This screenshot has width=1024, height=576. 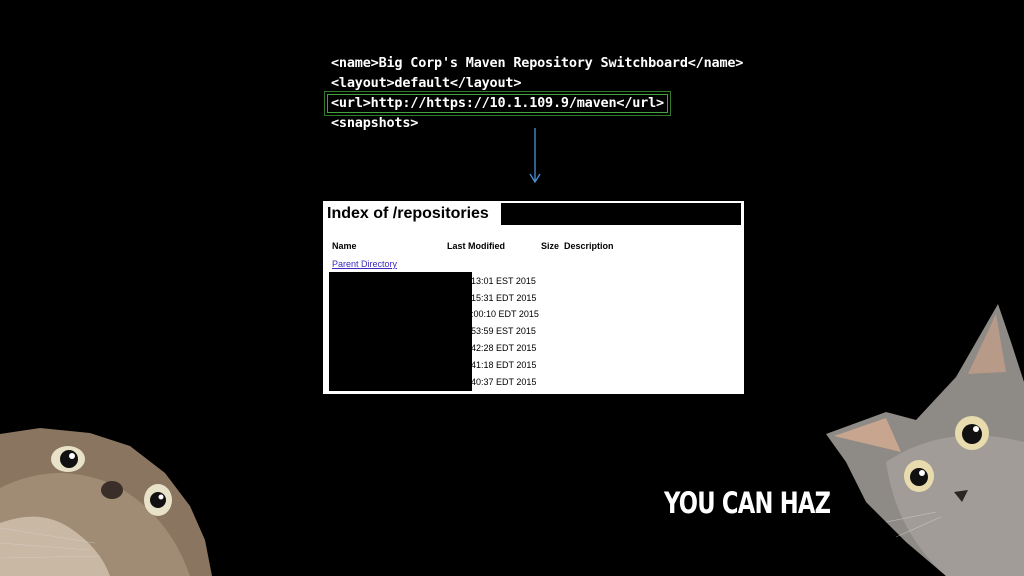 What do you see at coordinates (925, 440) in the screenshot?
I see `cat-right-image` at bounding box center [925, 440].